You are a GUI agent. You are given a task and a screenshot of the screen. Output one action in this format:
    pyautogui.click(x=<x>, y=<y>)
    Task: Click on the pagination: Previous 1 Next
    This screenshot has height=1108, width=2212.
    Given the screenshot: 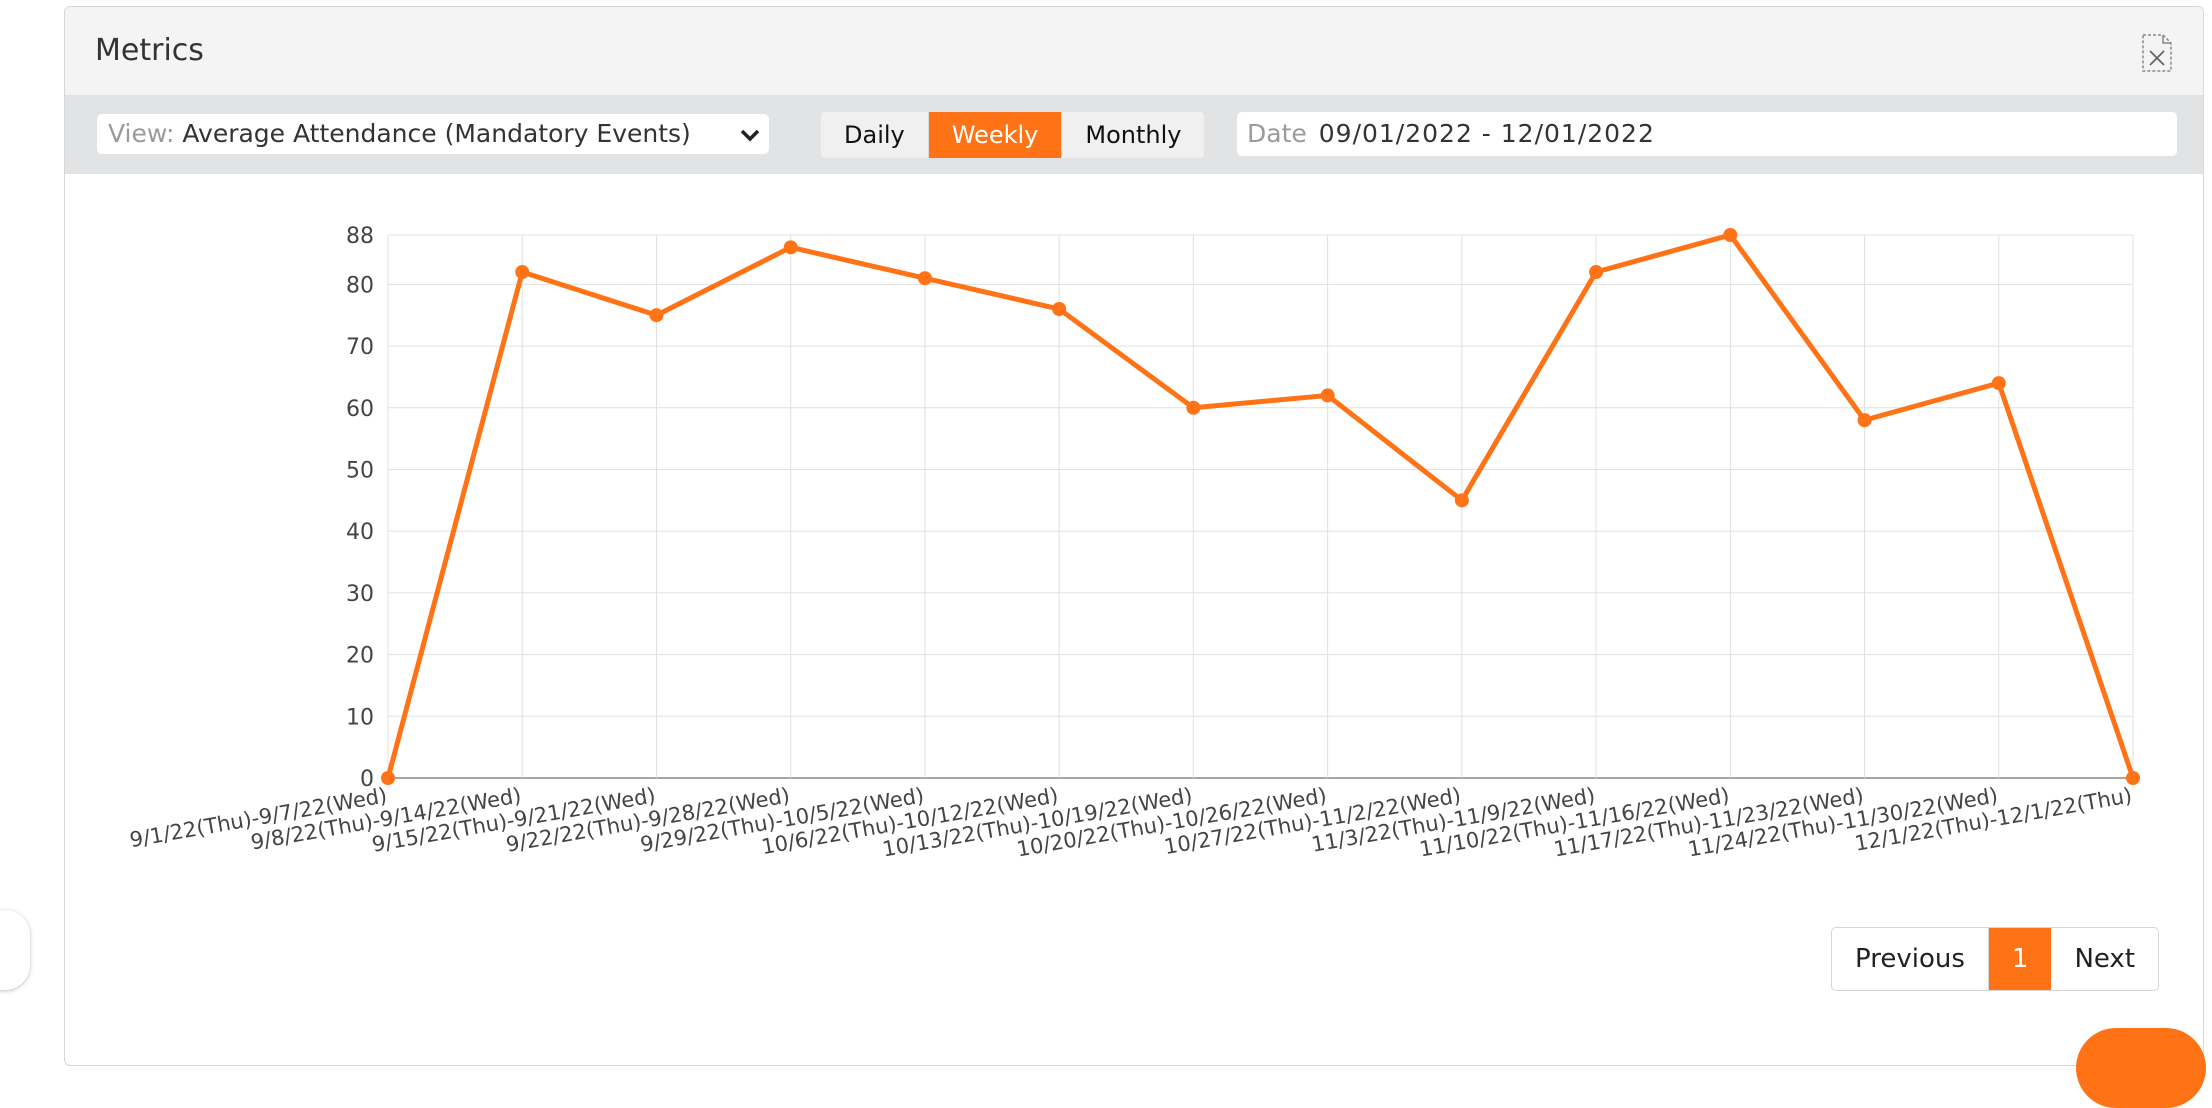 What is the action you would take?
    pyautogui.click(x=1995, y=959)
    